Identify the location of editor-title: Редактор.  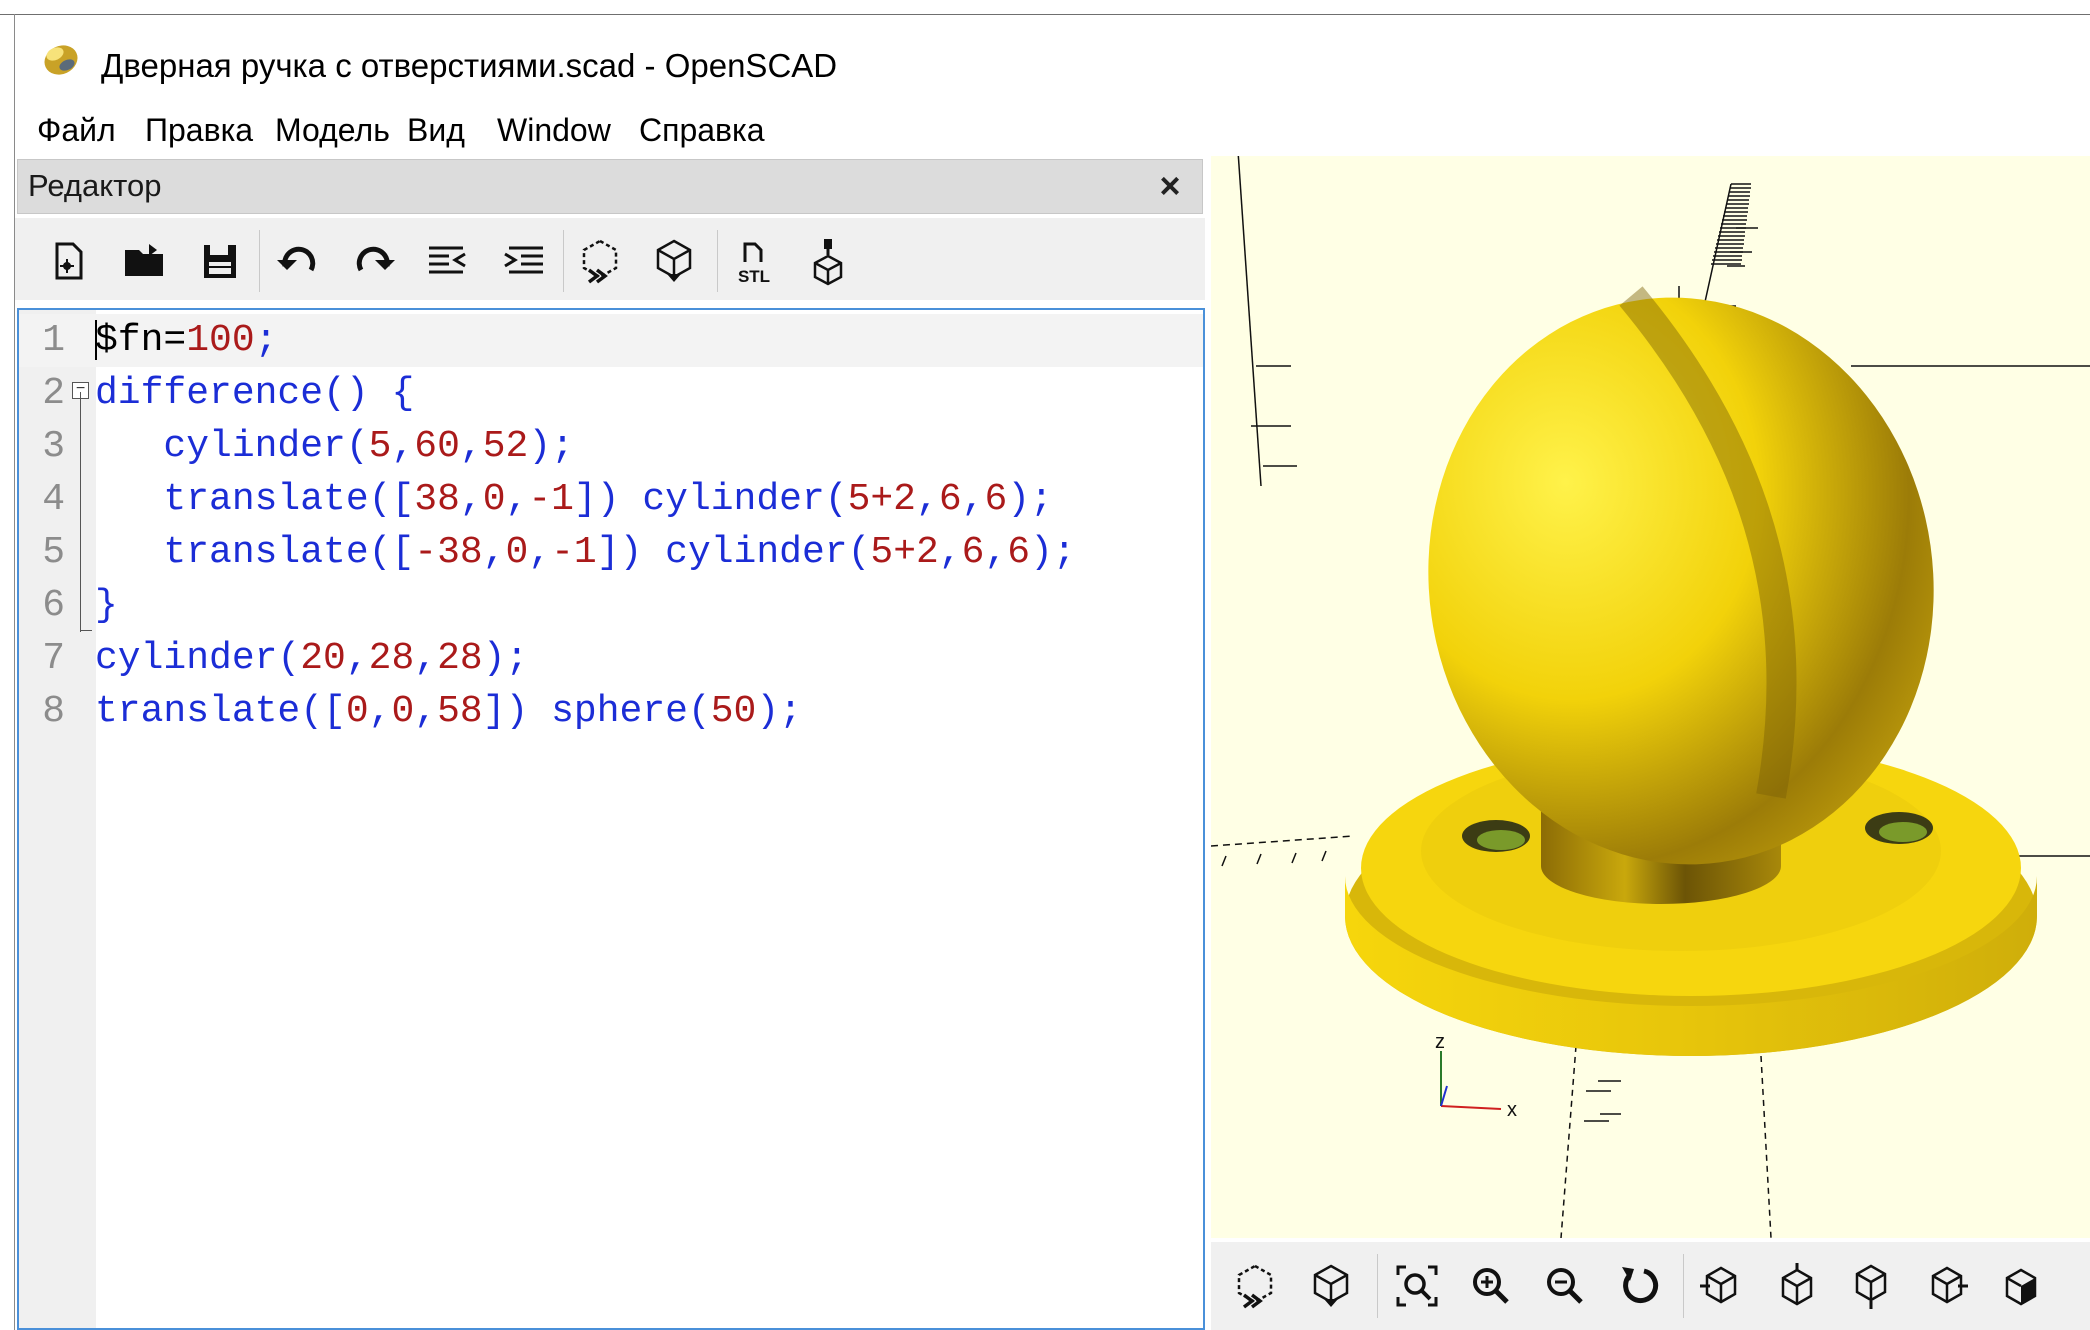
(95, 185).